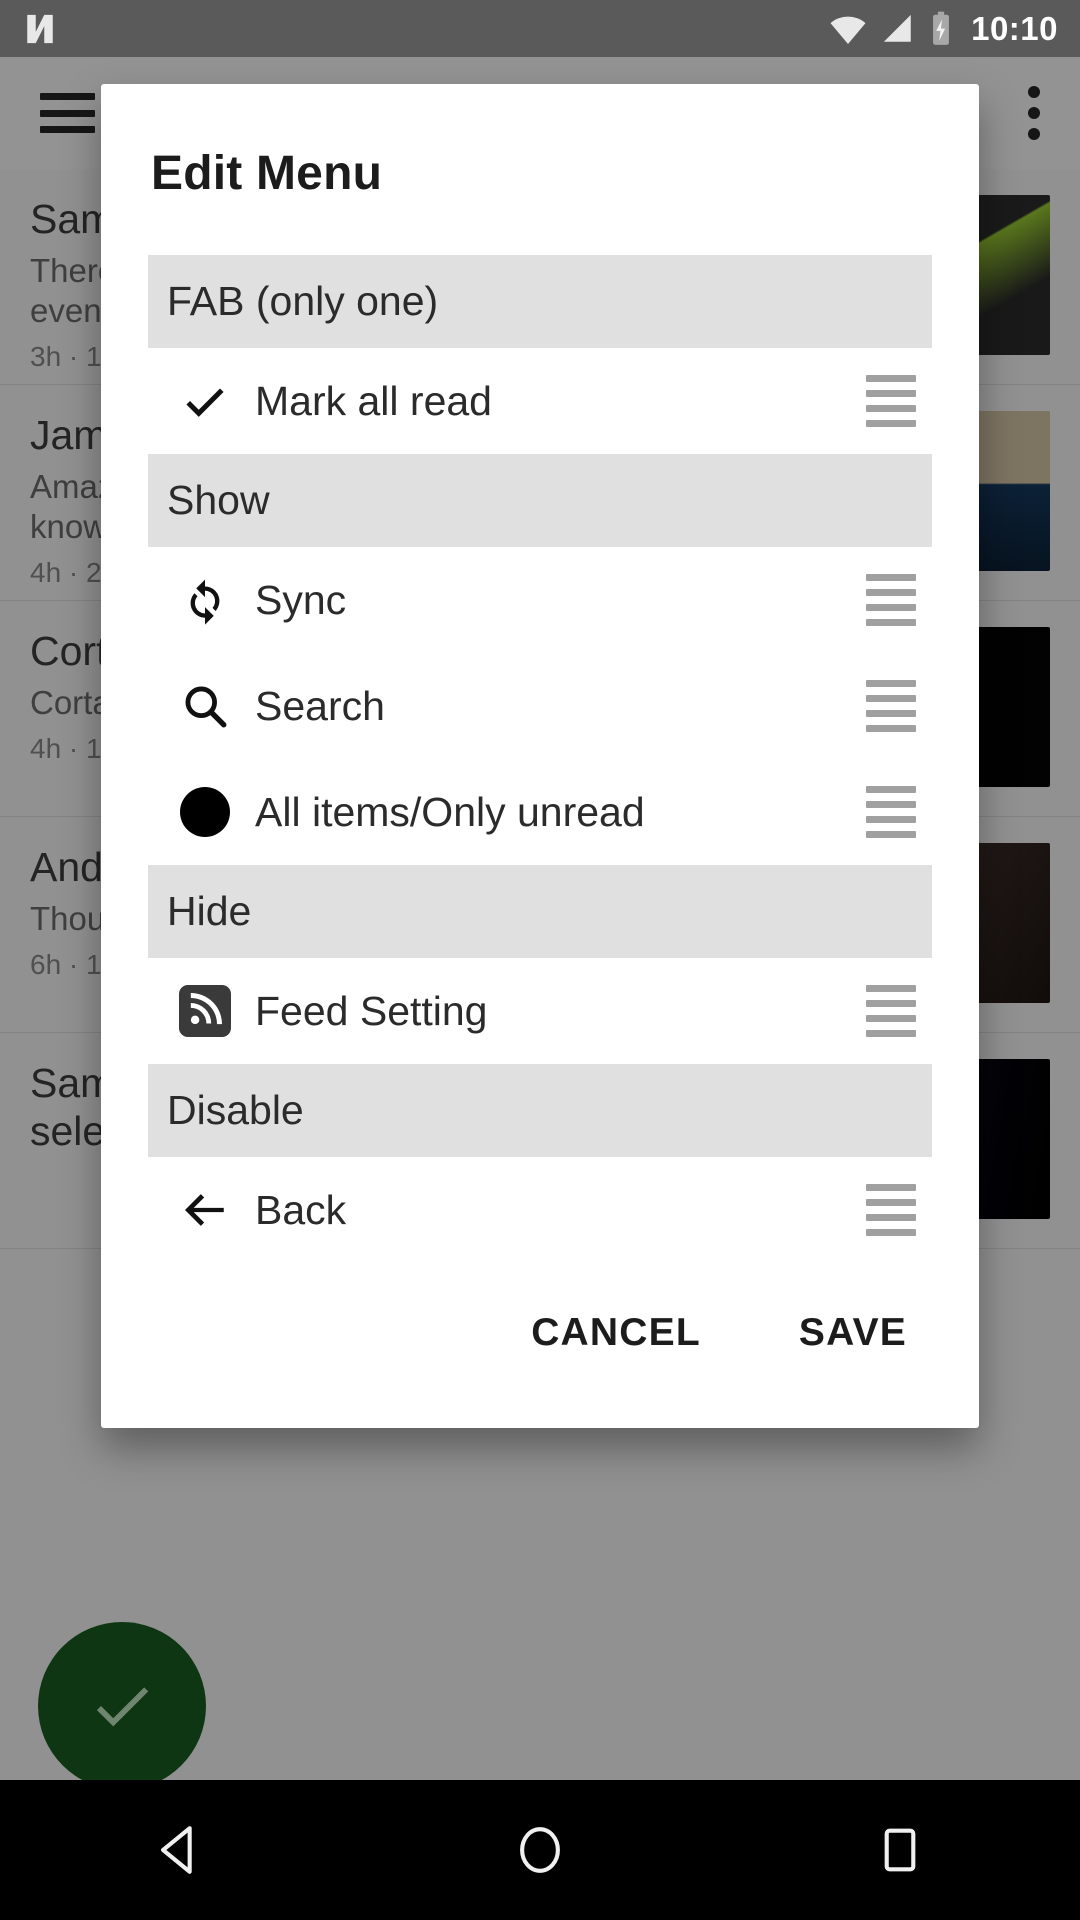 This screenshot has height=1920, width=1080. Describe the element at coordinates (205, 600) in the screenshot. I see `sync-icon` at that location.